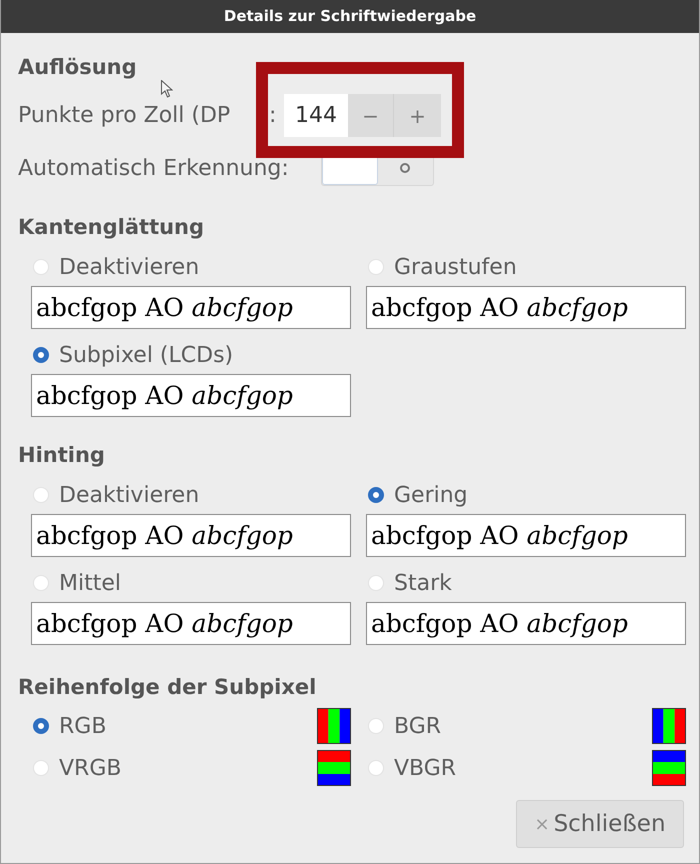 The width and height of the screenshot is (700, 864). Describe the element at coordinates (168, 687) in the screenshot. I see `section-heading: Reihenfolge der Subpixel` at that location.